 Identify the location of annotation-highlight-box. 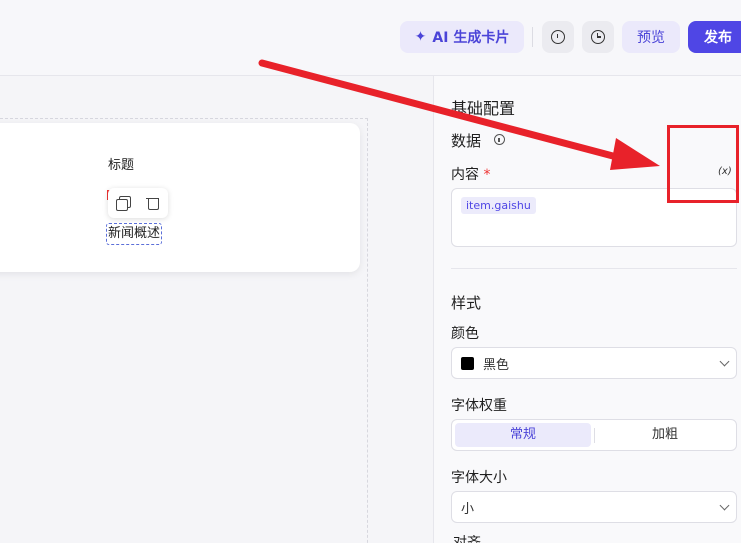
(703, 164).